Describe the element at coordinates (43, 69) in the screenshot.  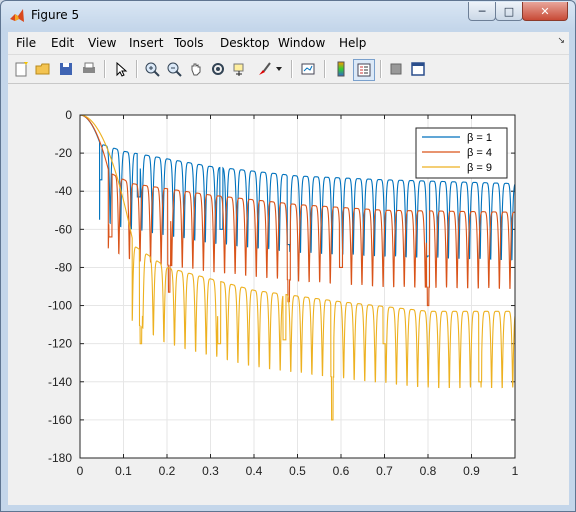
I see `open-file-icon` at that location.